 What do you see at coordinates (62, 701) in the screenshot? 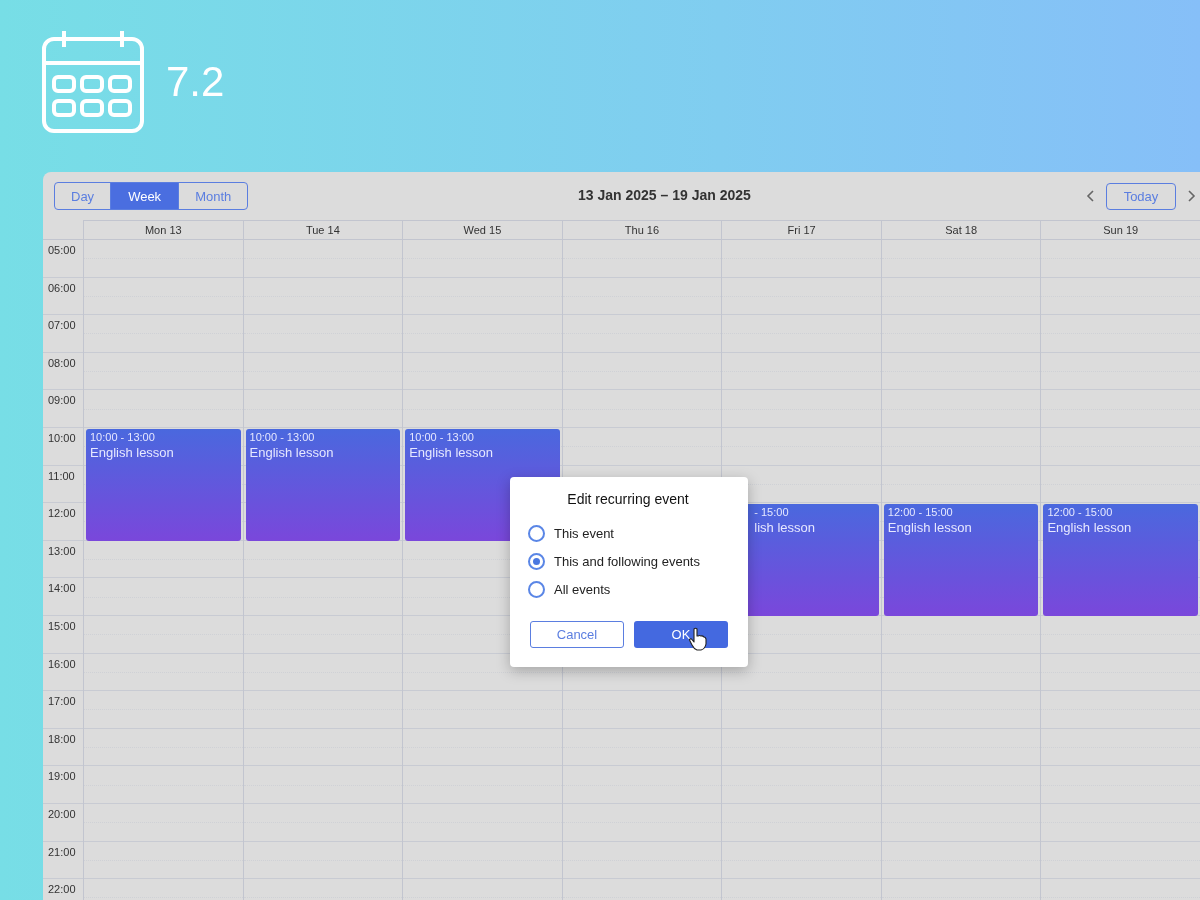
I see `hour-label: 17:00` at bounding box center [62, 701].